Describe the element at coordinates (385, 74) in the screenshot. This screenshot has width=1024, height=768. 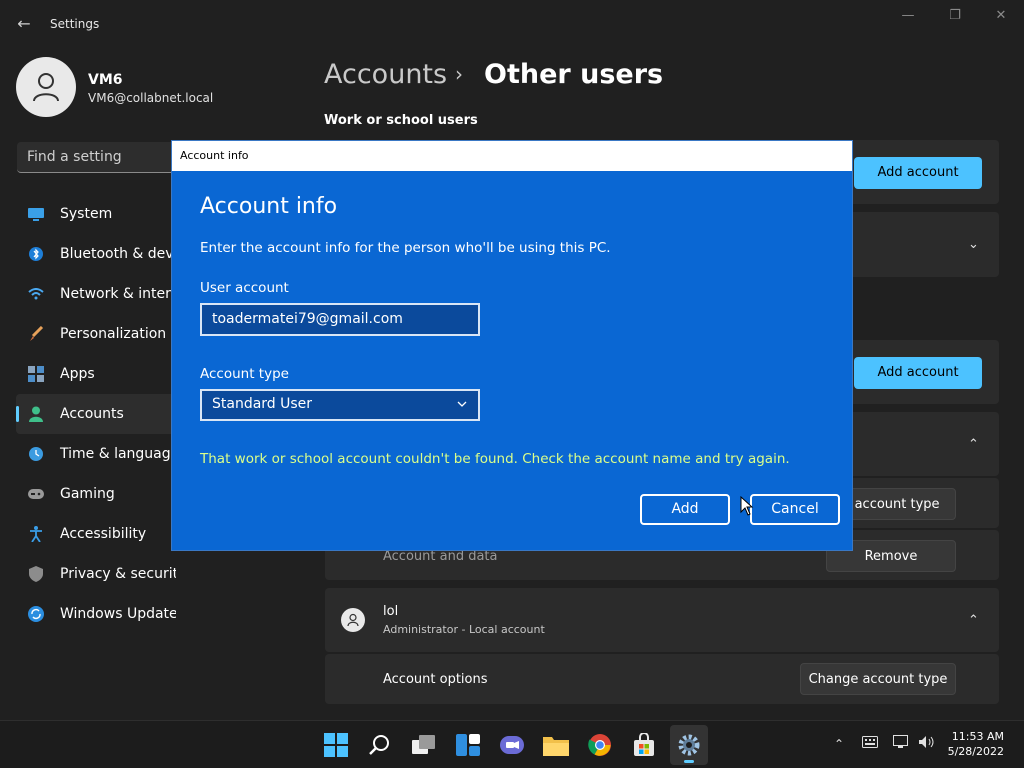
I see `breadcrumb-parent: Accounts` at that location.